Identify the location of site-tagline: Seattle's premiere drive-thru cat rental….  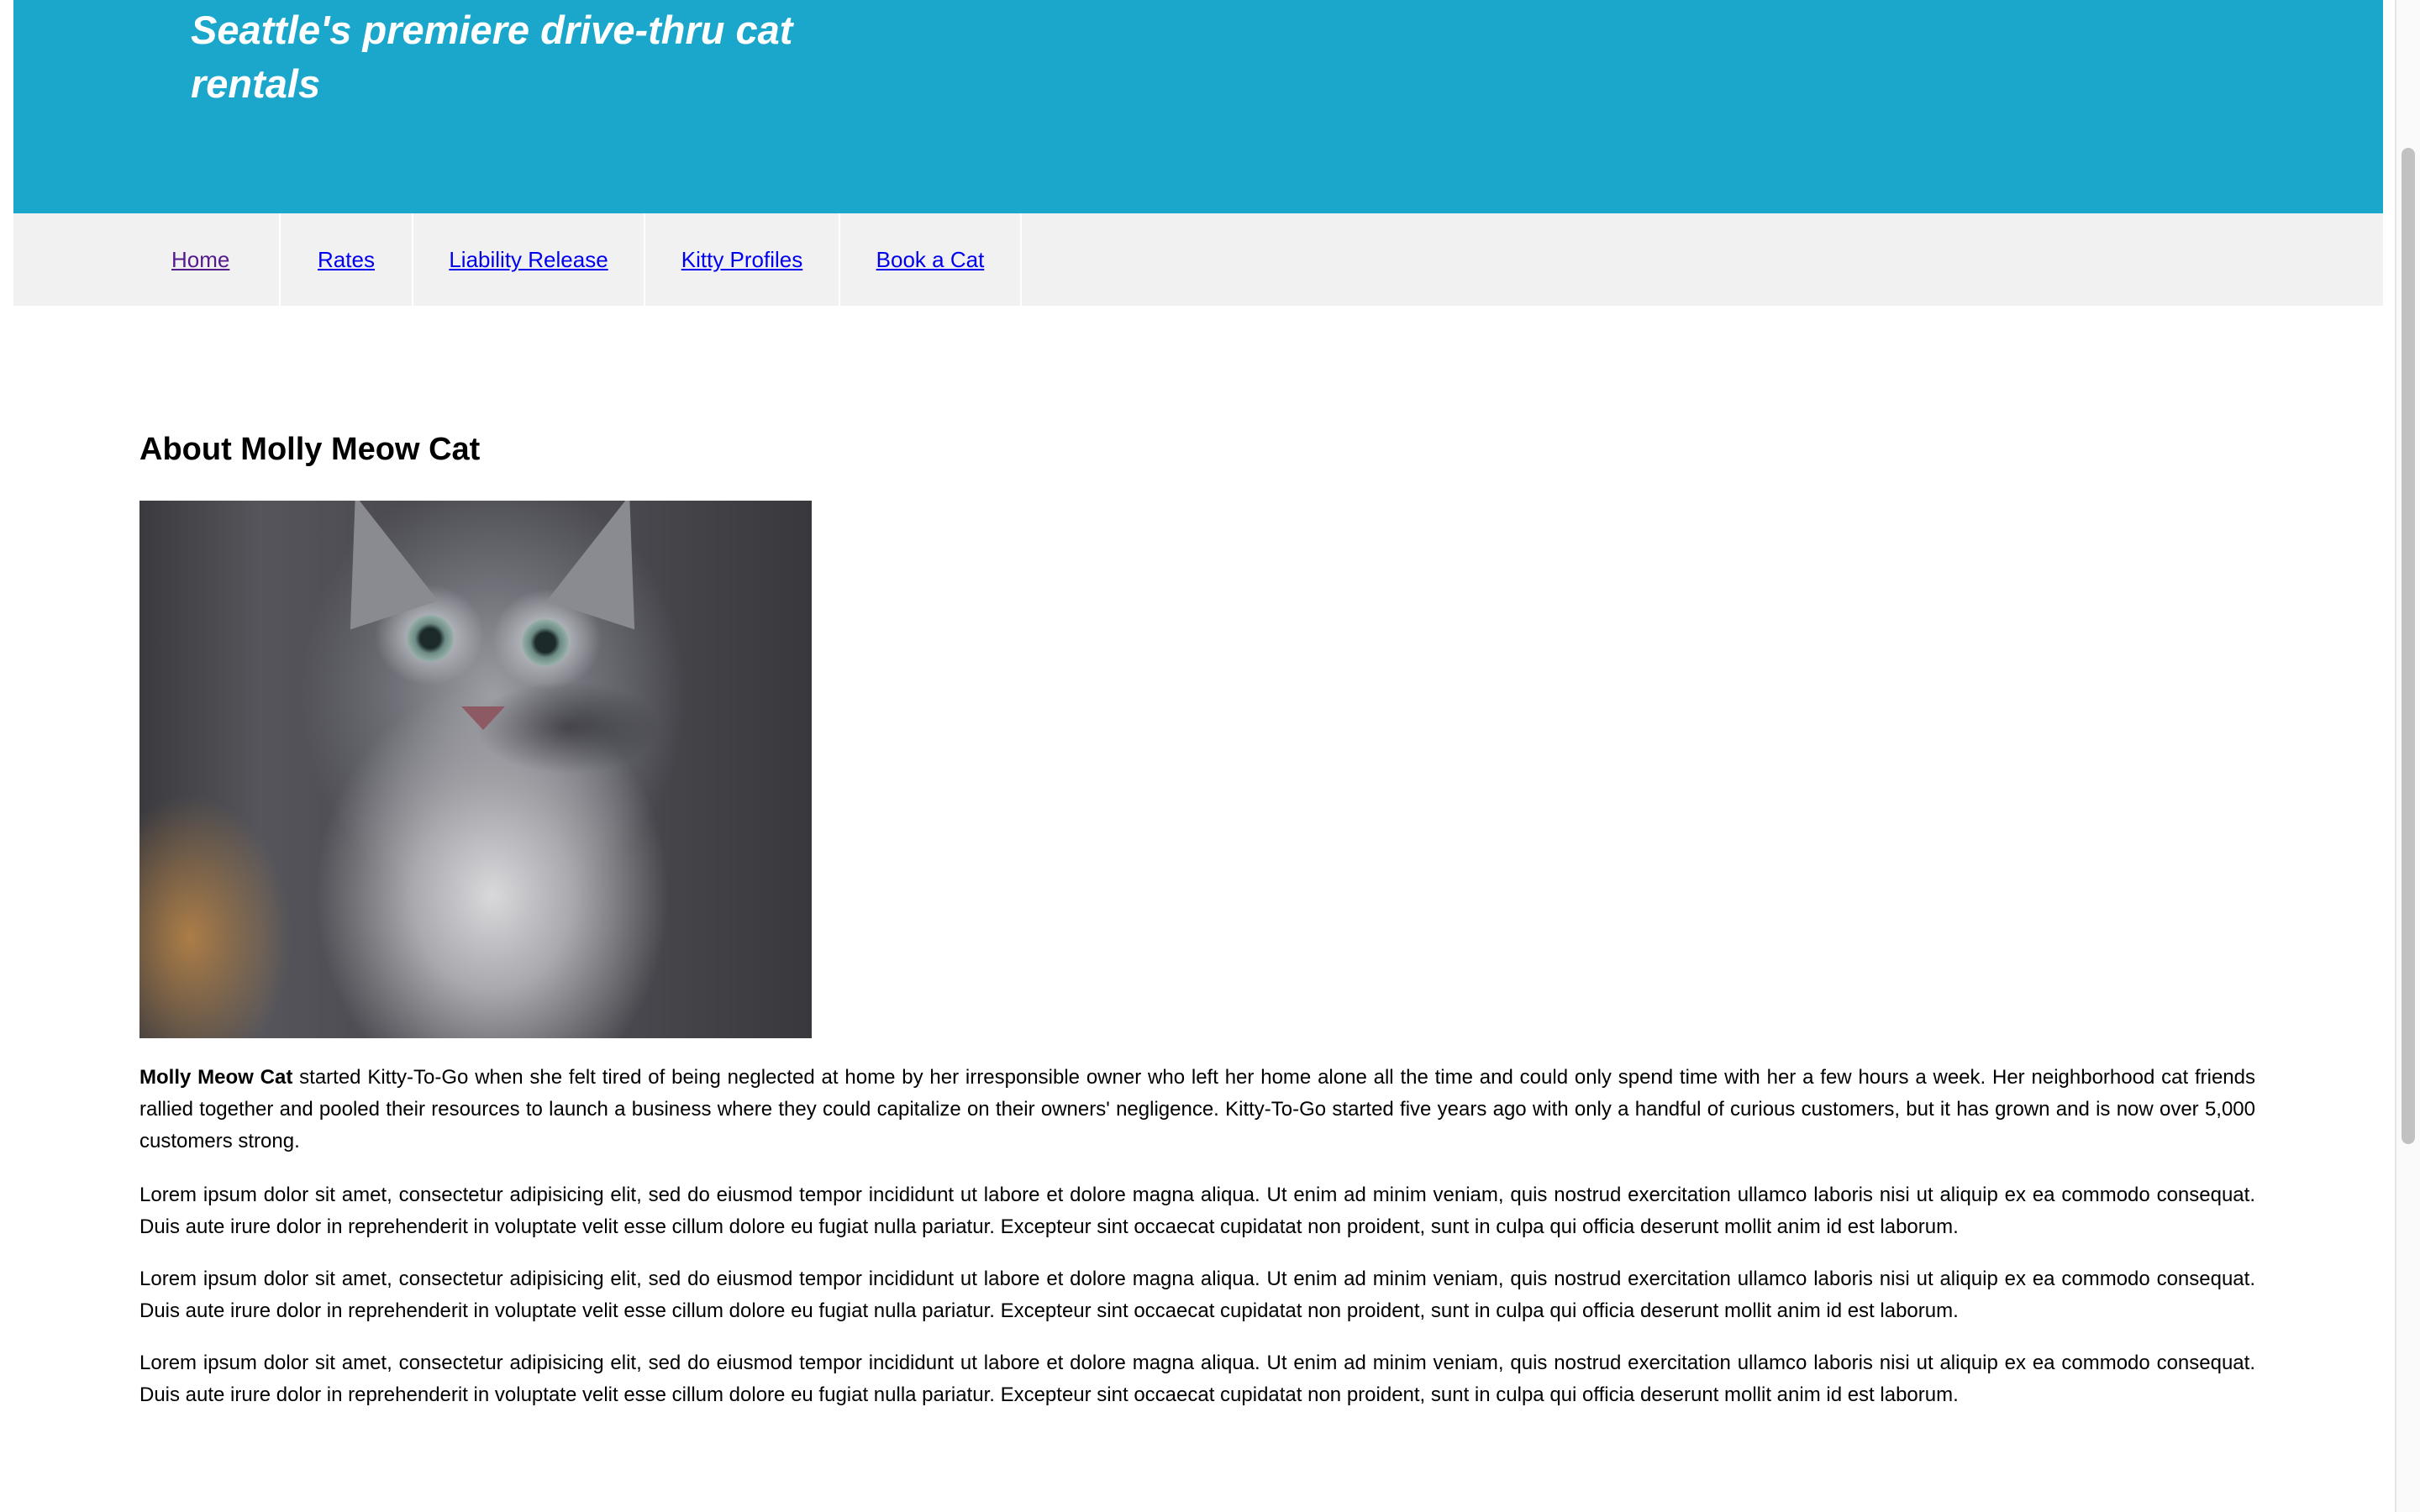
(492, 57).